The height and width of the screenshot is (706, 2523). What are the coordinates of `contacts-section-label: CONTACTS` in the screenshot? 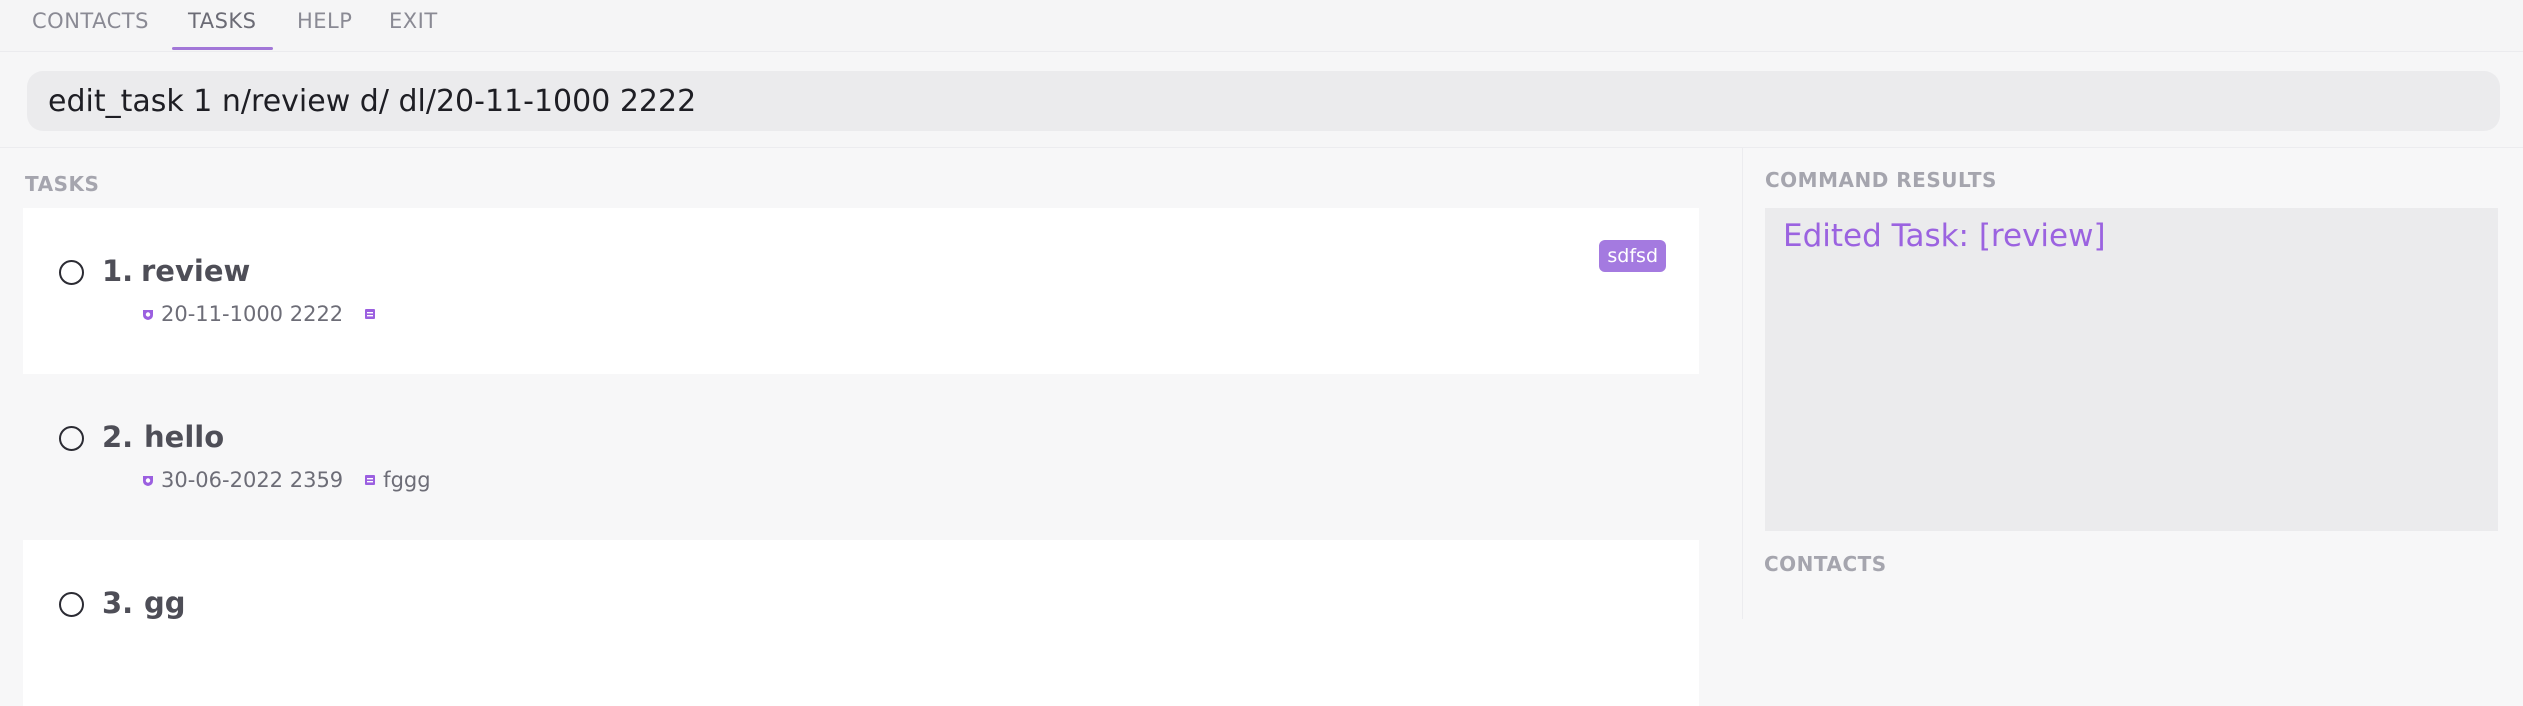 It's located at (1825, 564).